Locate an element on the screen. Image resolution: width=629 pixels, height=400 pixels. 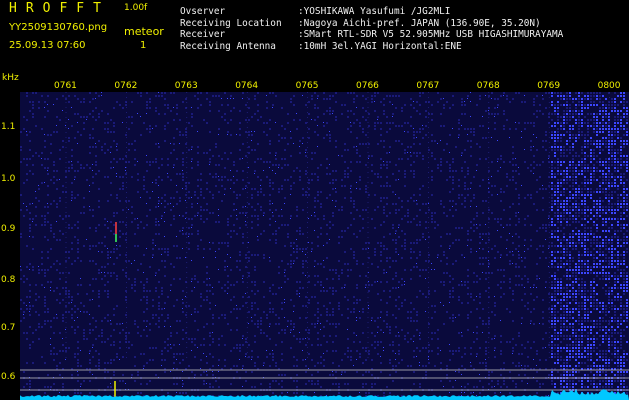
y-tick-label: 0.8 is located at coordinates (8, 280).